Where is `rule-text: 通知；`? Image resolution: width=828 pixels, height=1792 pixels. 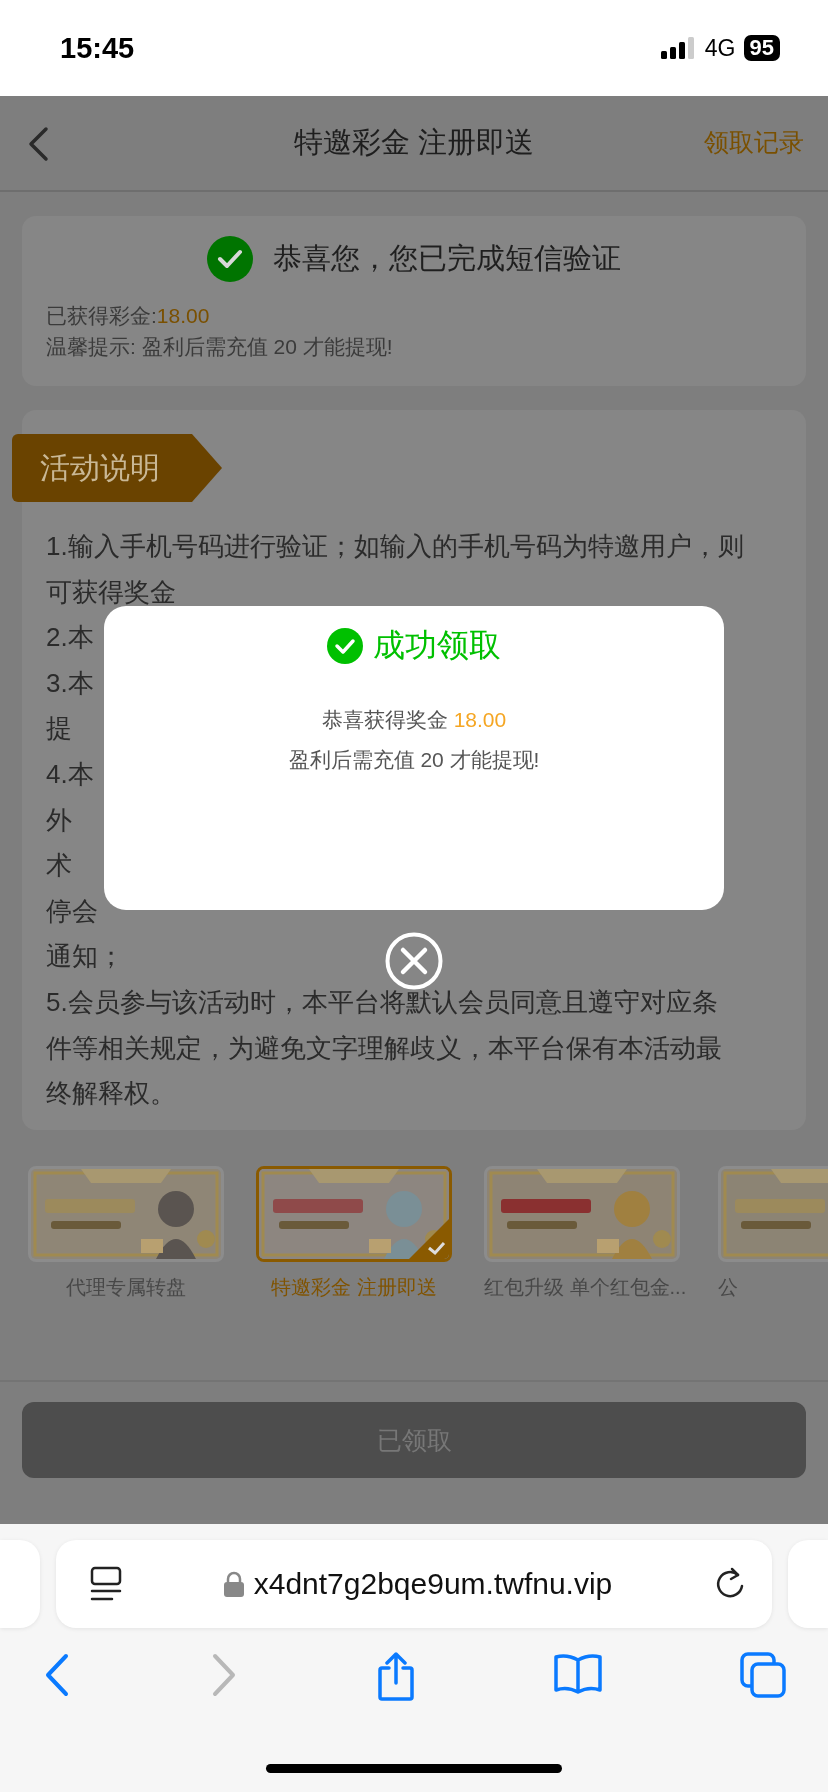
rule-text: 通知； is located at coordinates (85, 956).